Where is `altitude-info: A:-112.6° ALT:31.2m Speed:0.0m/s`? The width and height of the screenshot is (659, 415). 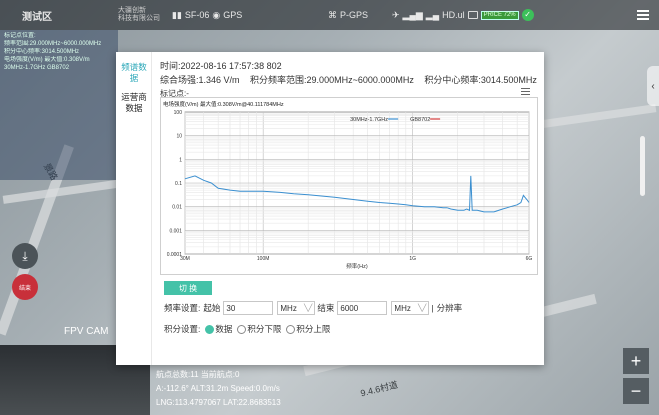
altitude-info: A:-112.6° ALT:31.2m Speed:0.0m/s is located at coordinates (218, 388).